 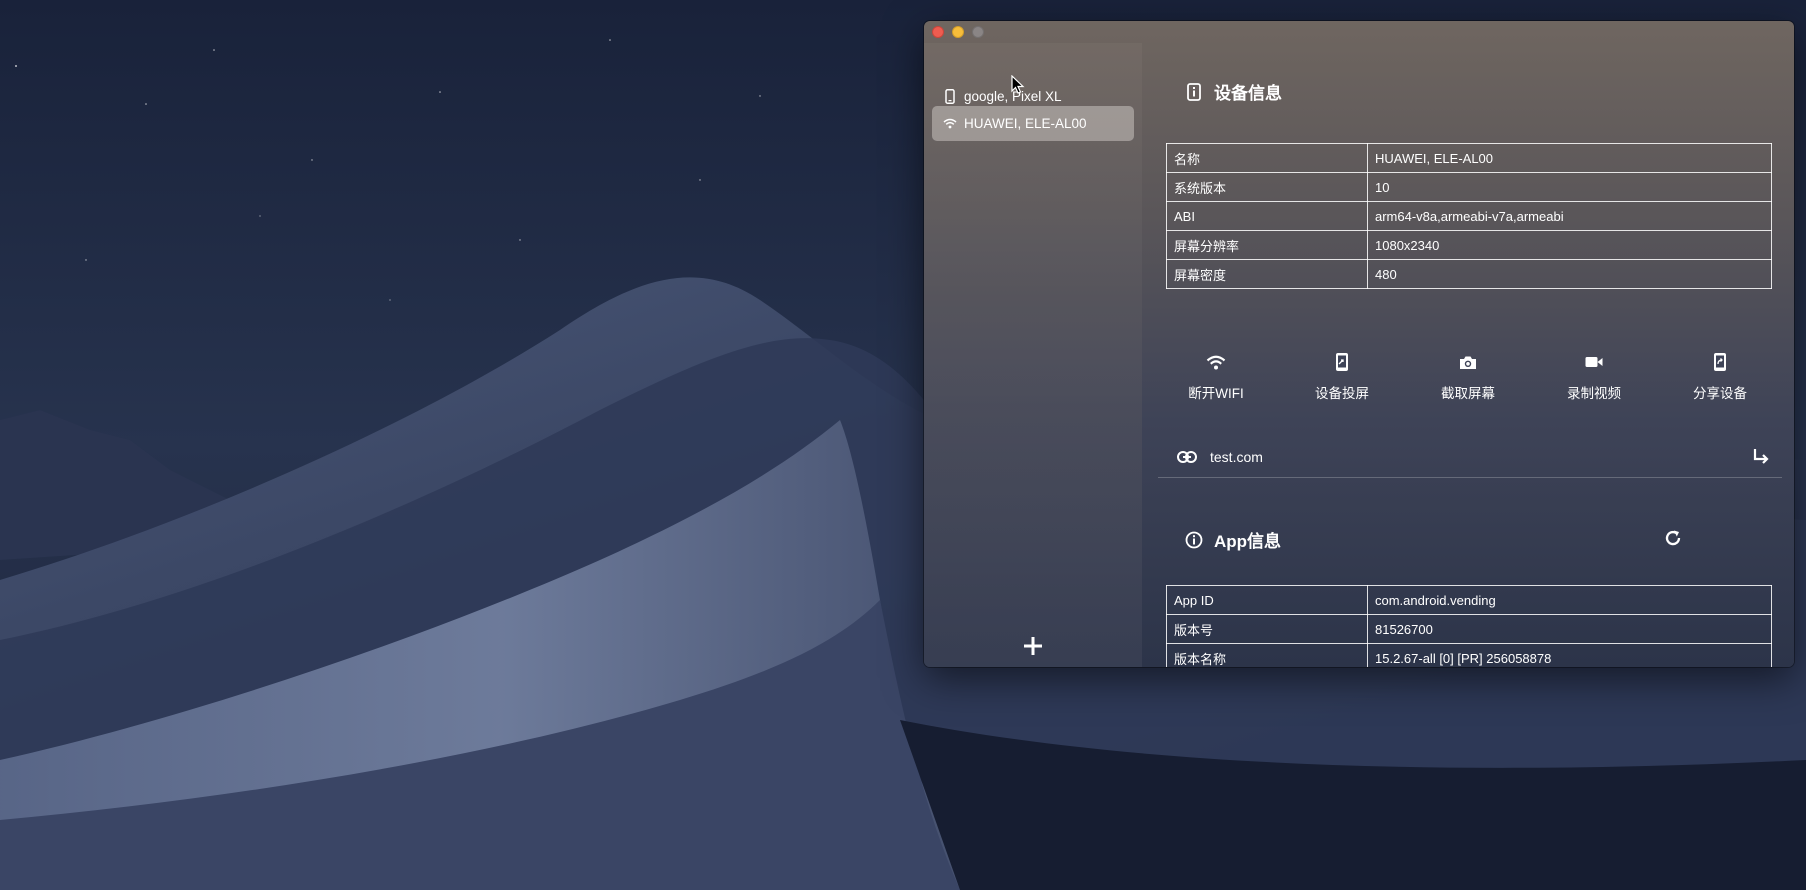 What do you see at coordinates (1569, 274) in the screenshot?
I see `row-value: 480` at bounding box center [1569, 274].